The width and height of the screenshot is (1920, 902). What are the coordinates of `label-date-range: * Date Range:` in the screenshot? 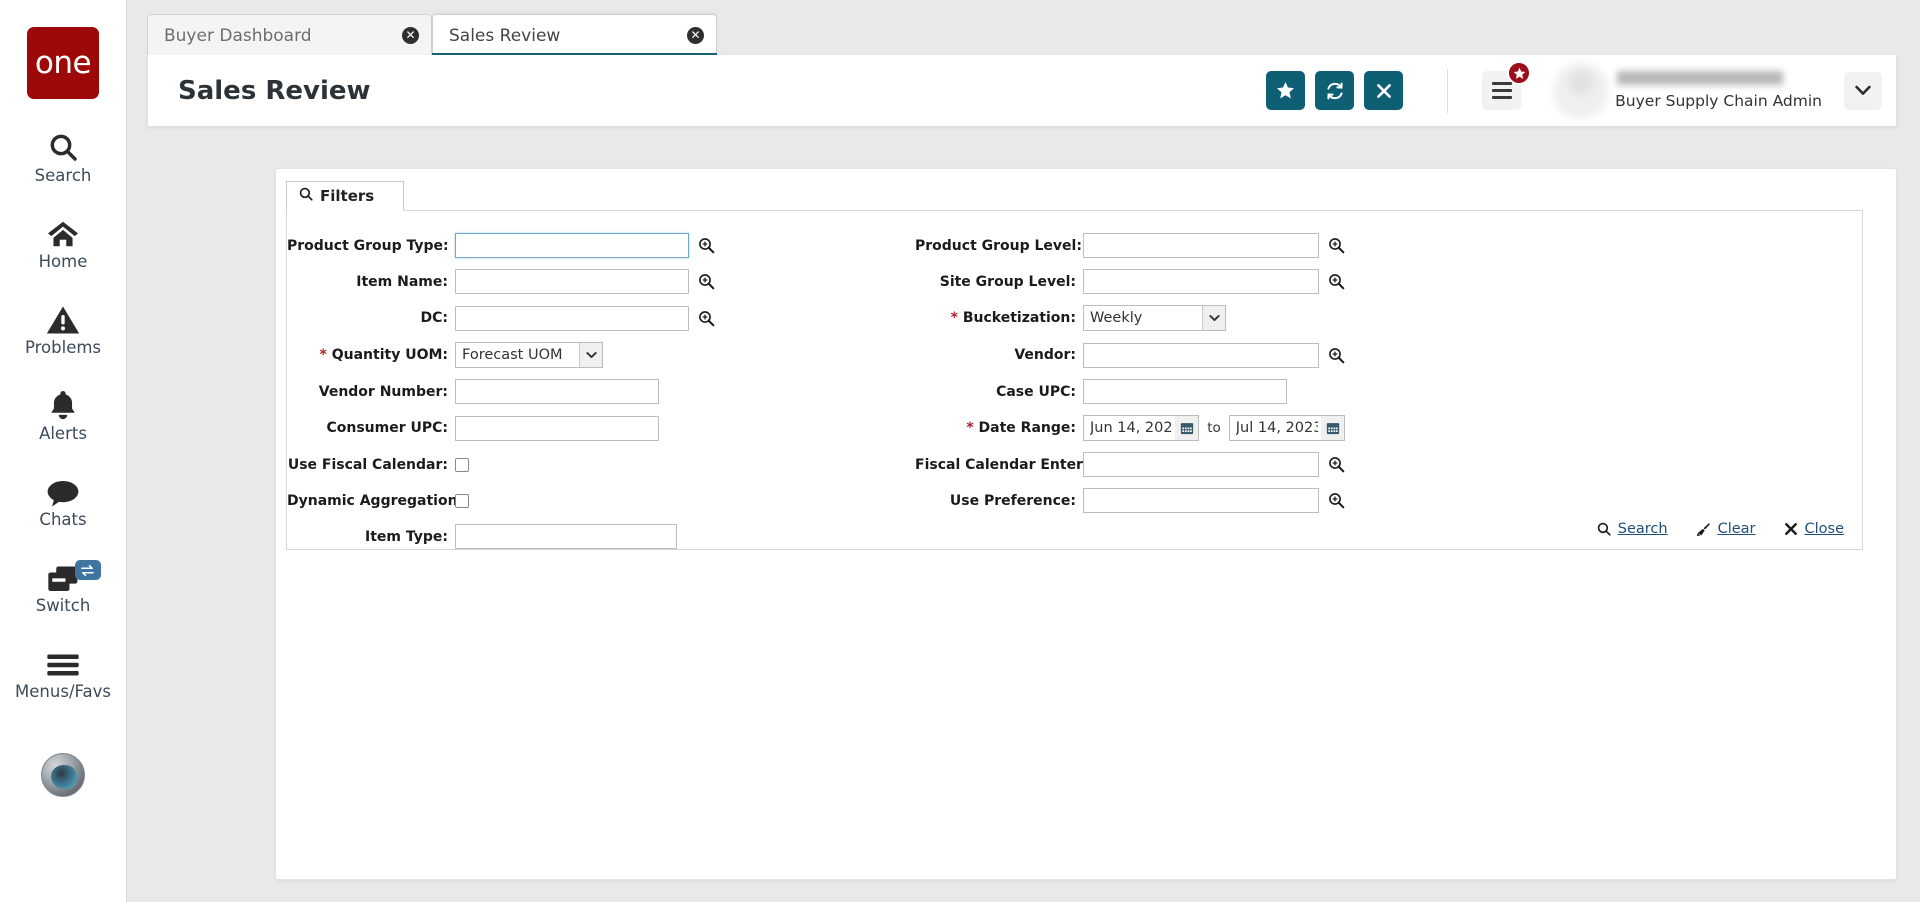 It's located at (999, 428).